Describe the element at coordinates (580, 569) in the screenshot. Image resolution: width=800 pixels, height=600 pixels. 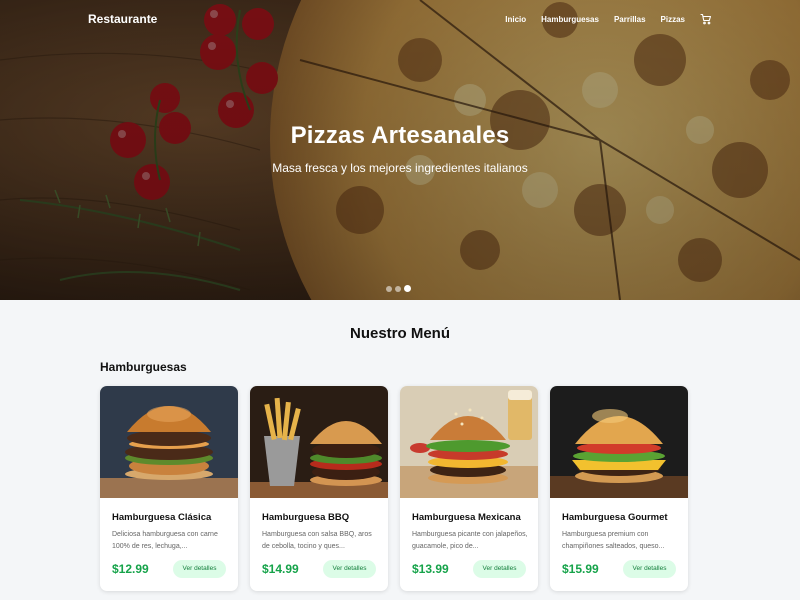
I see `card-price: $15.99` at that location.